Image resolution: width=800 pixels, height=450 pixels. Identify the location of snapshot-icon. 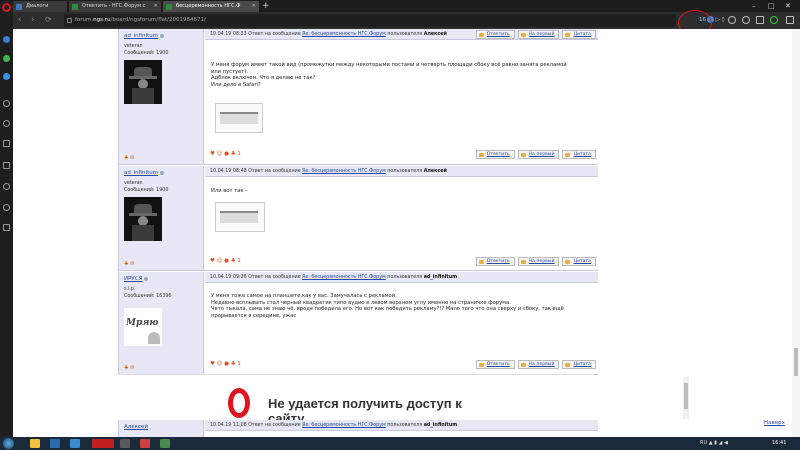
(760, 20).